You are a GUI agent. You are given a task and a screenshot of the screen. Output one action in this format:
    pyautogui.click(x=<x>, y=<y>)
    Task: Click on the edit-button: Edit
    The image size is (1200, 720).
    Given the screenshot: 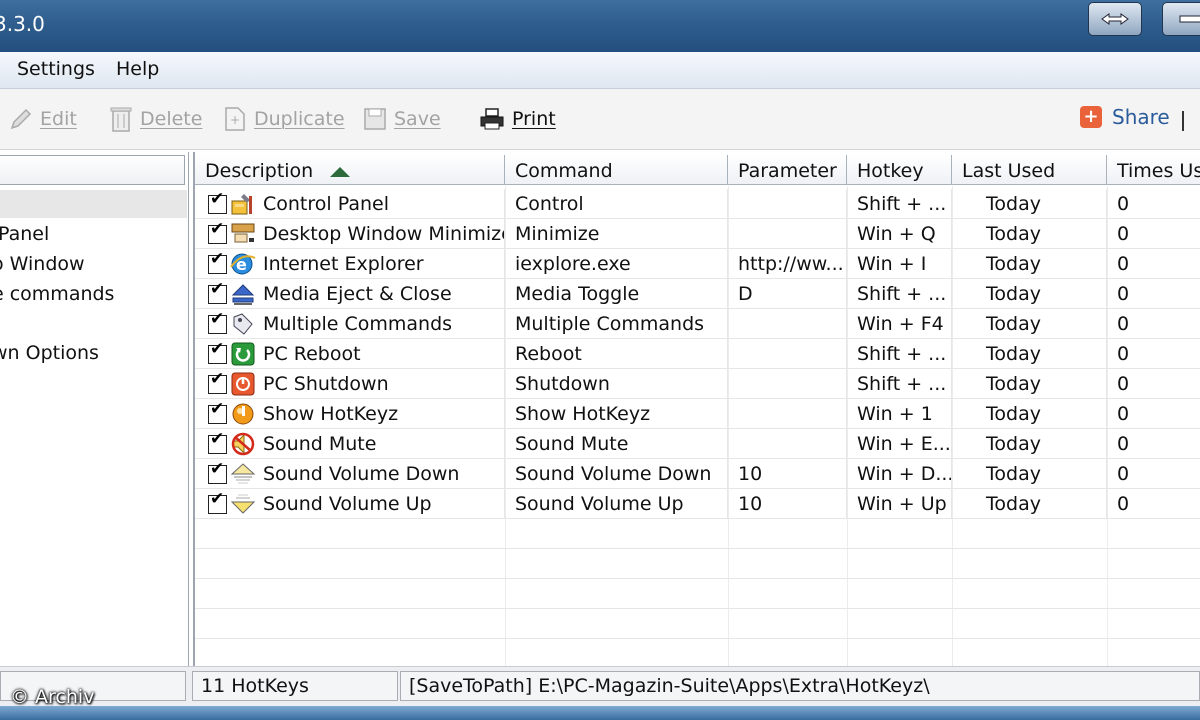 What is the action you would take?
    pyautogui.click(x=42, y=119)
    